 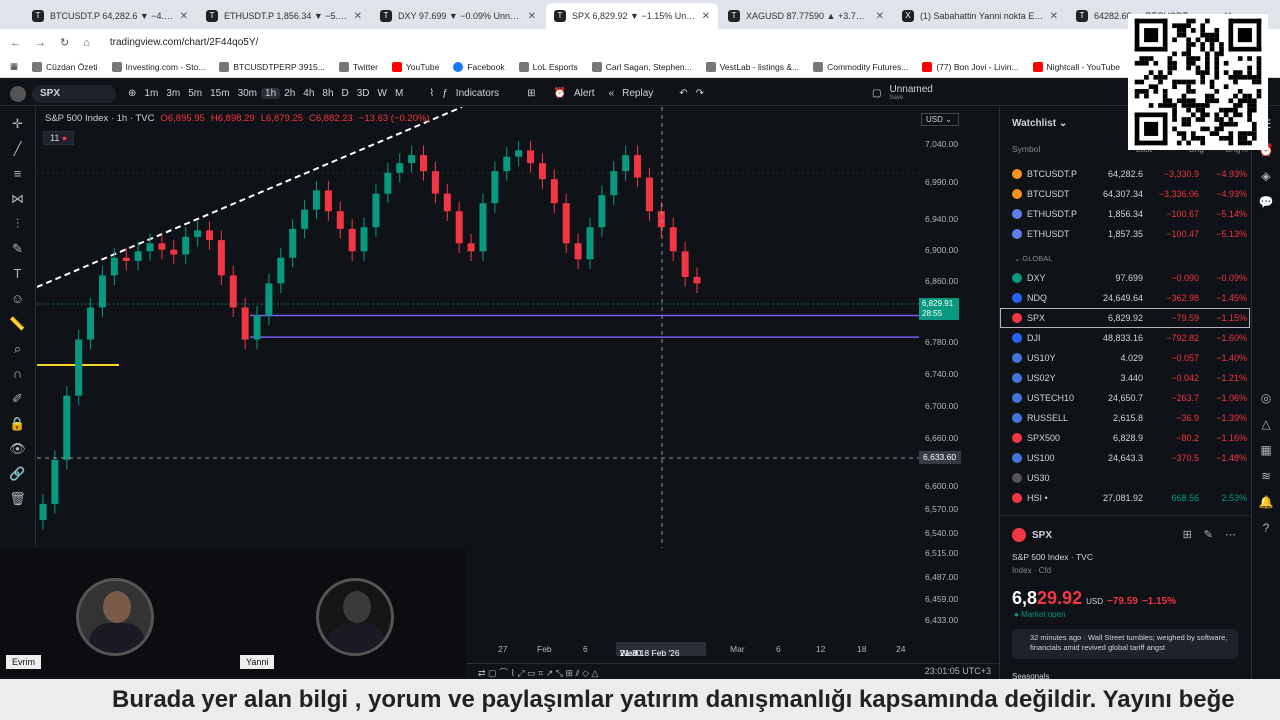 I want to click on trendline-icon: ╱, so click(x=18, y=149).